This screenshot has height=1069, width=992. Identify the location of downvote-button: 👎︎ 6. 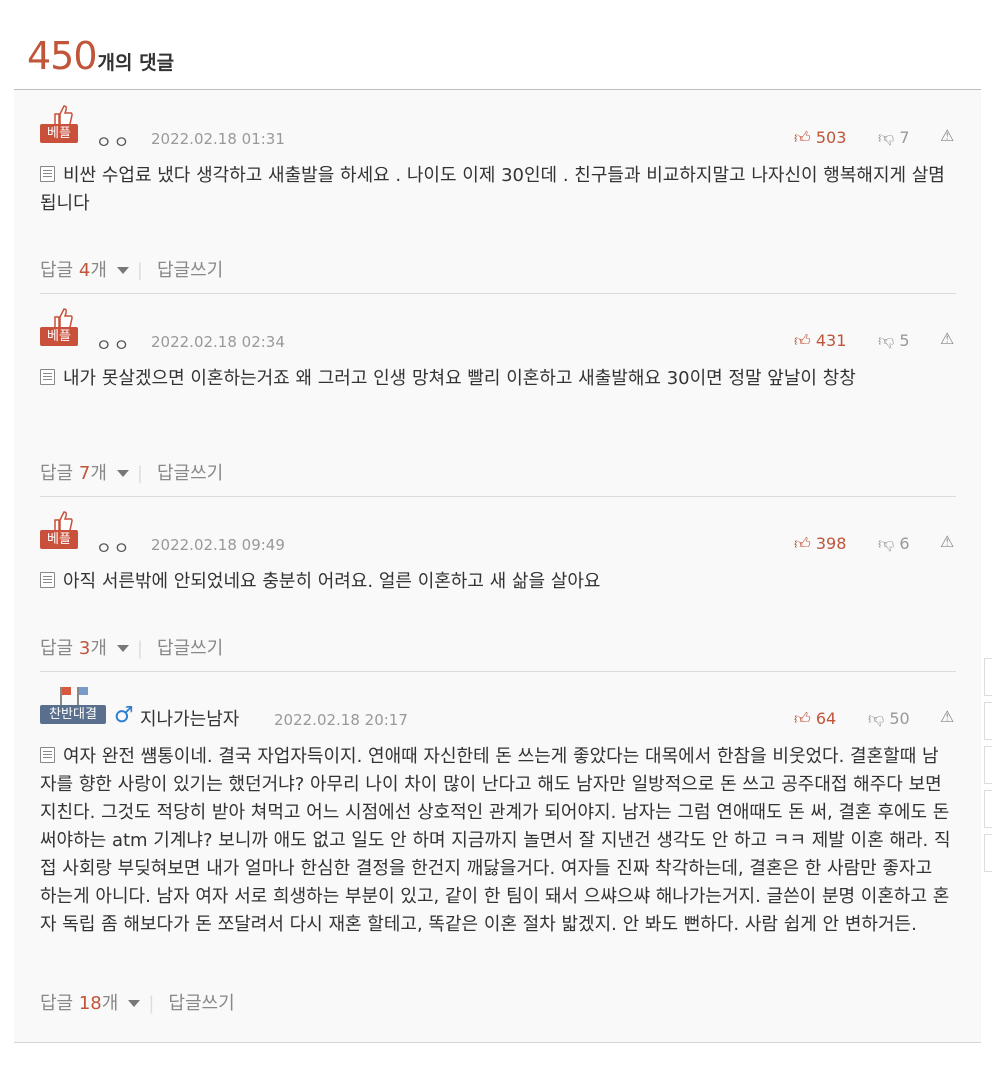
(894, 544).